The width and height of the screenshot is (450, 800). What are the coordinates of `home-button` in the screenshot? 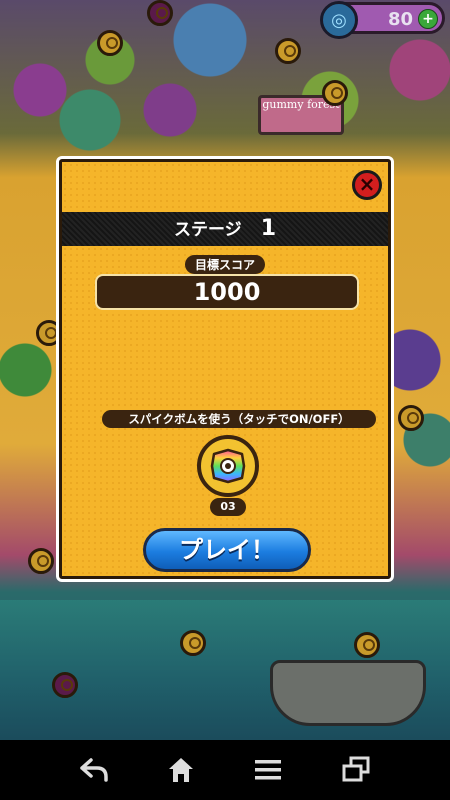 It's located at (181, 770).